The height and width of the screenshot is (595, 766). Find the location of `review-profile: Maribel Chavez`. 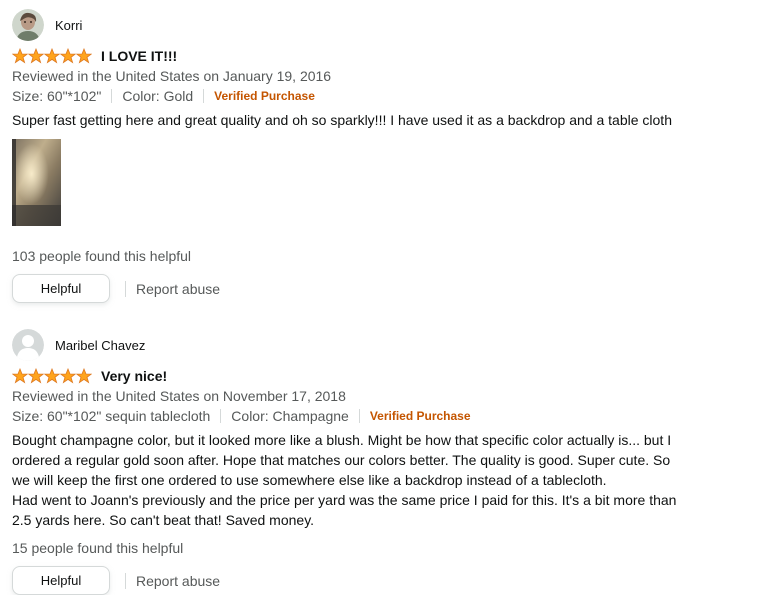

review-profile: Maribel Chavez is located at coordinates (362, 345).